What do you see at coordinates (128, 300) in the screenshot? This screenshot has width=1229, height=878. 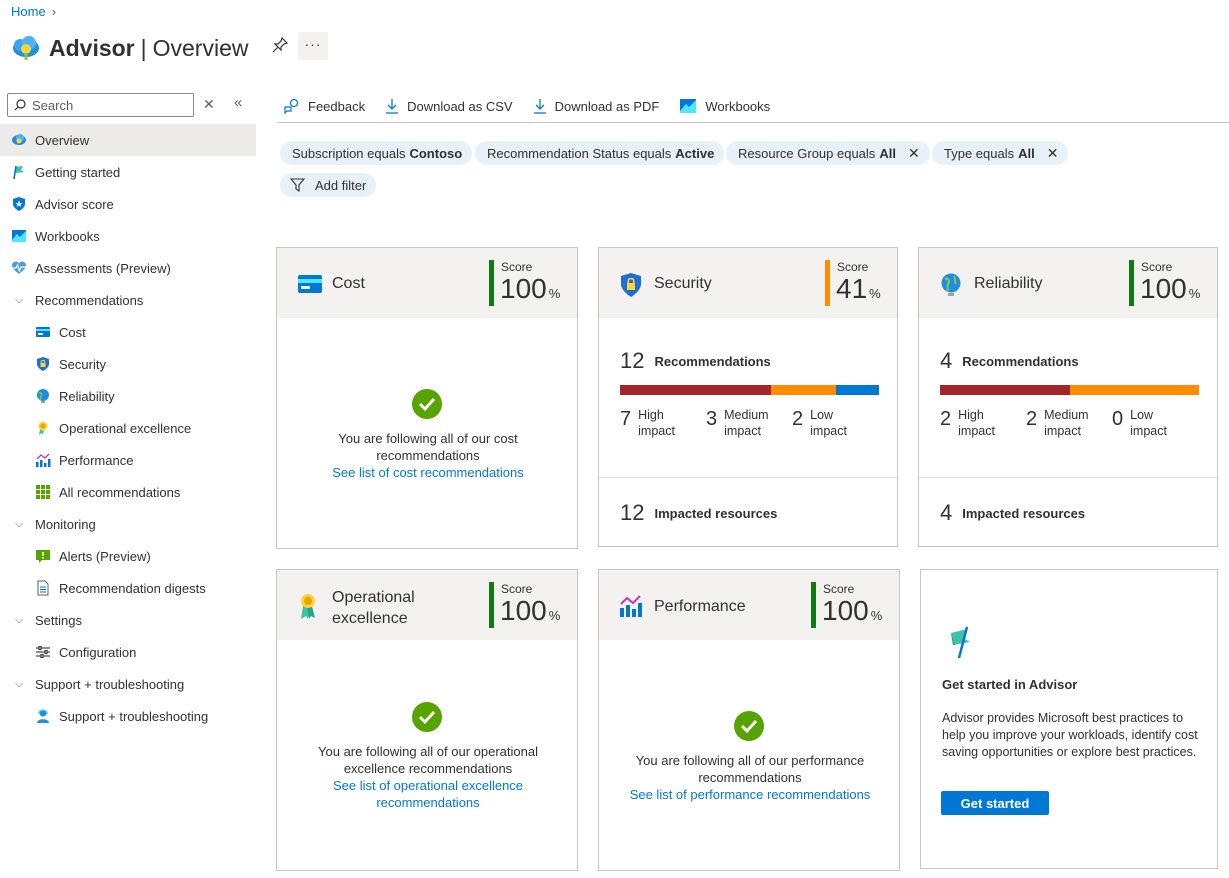 I see `sidebar-group-recommendations: ⌵ Recommendations` at bounding box center [128, 300].